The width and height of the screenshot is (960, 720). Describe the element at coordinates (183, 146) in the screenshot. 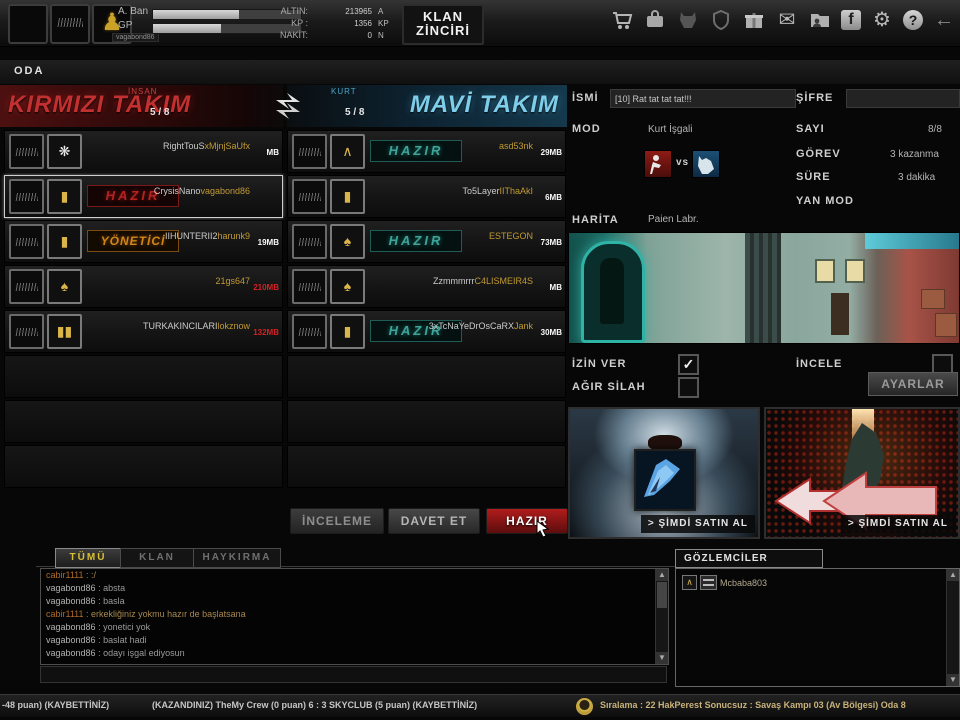

I see `clan-name: RightTouS` at that location.